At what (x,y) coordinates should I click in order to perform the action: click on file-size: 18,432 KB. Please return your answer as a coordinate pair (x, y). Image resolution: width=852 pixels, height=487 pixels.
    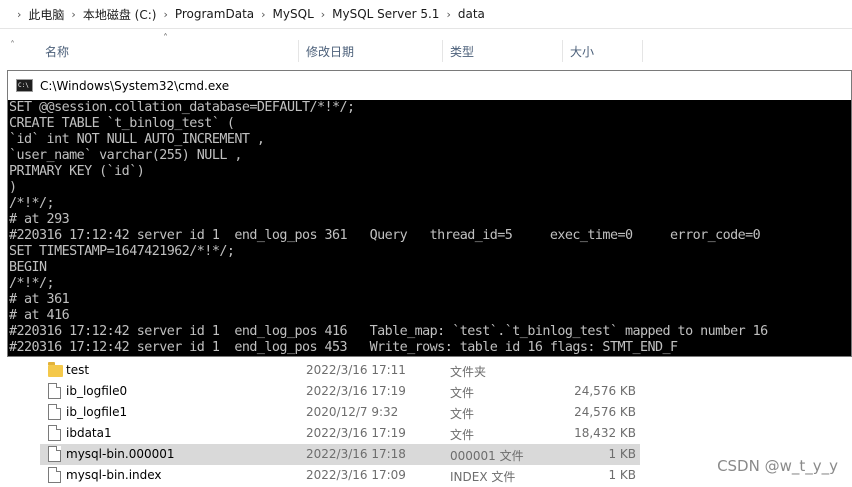
    Looking at the image, I should click on (605, 433).